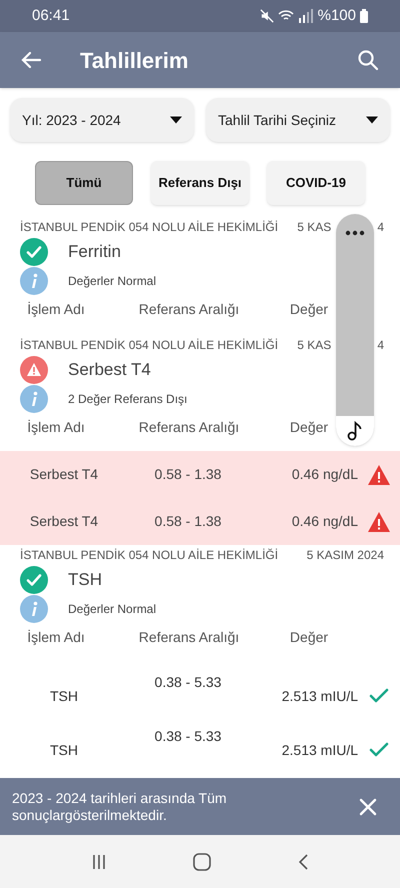 This screenshot has width=400, height=888. Describe the element at coordinates (298, 120) in the screenshot. I see `dropdown: Tahlil Tarihi Seçiniz` at that location.